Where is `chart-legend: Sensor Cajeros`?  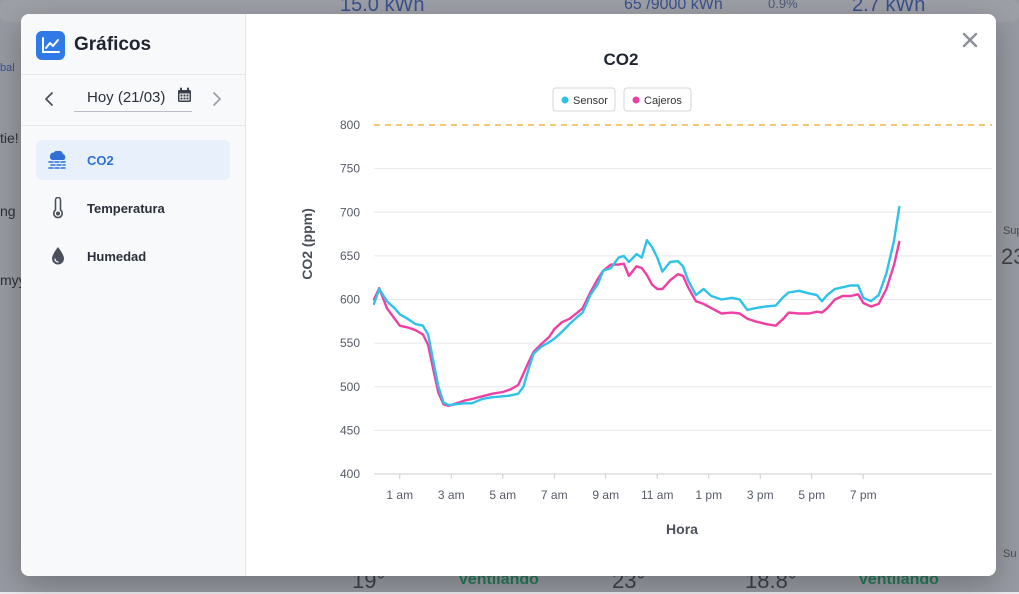 chart-legend: Sensor Cajeros is located at coordinates (622, 99).